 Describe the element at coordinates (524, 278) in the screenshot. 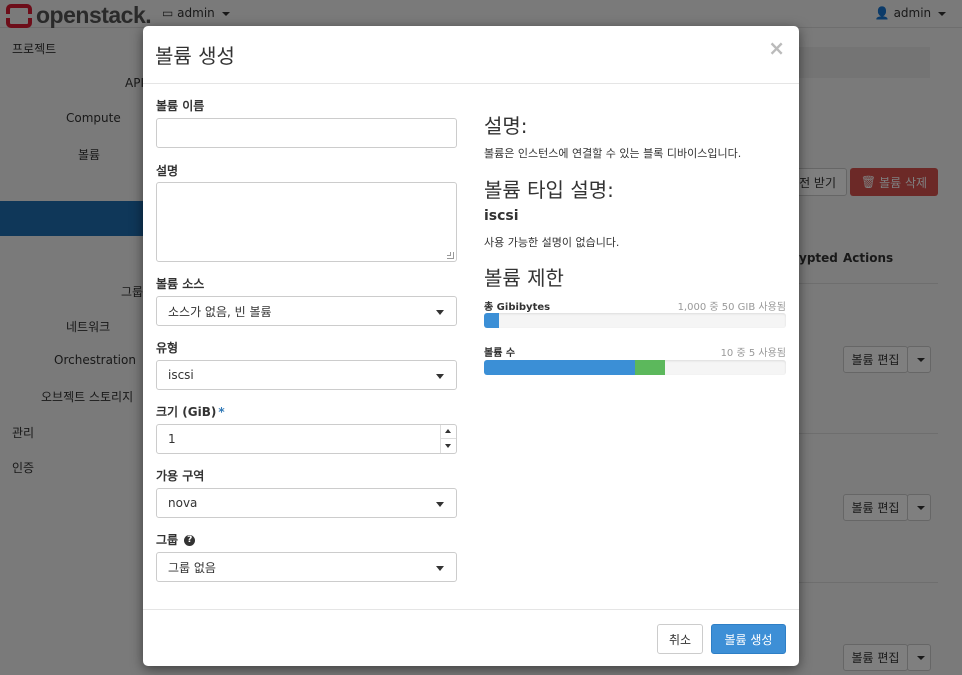

I see `volume-limits-heading: 볼륨 제한` at that location.